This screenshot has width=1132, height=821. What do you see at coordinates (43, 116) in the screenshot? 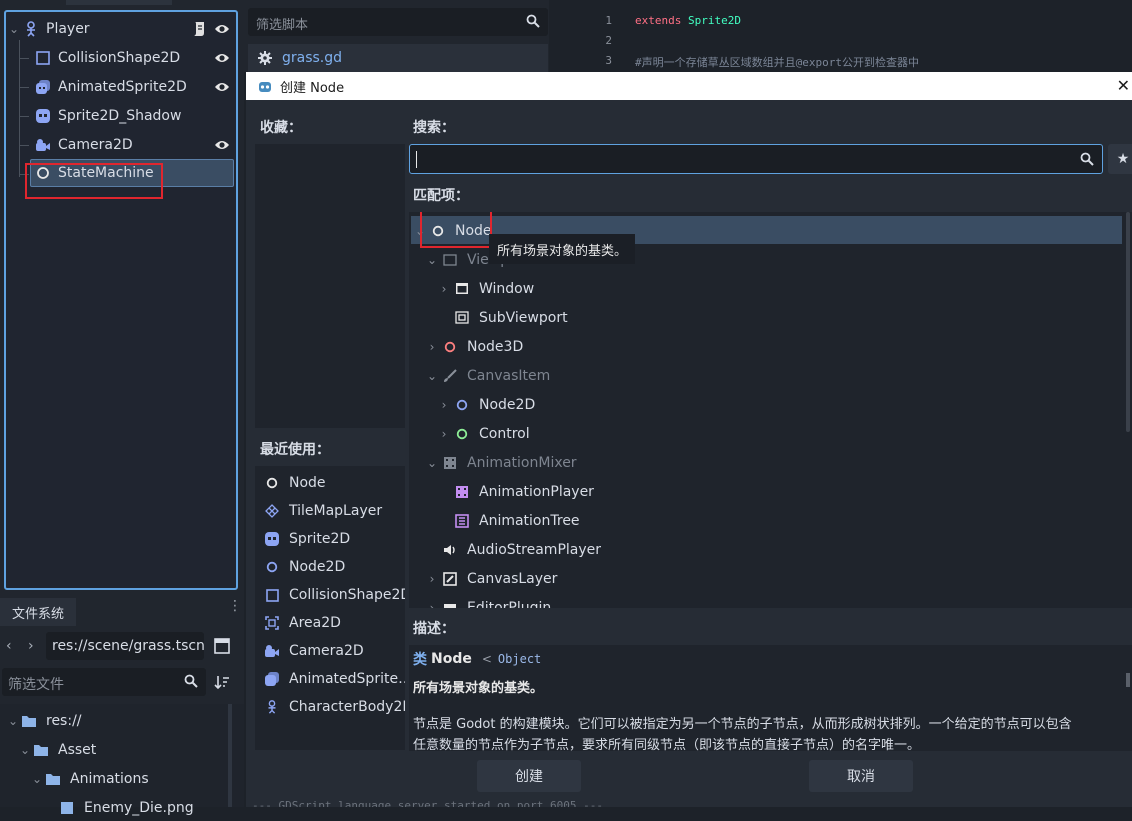
I see `sprite2d-icon` at bounding box center [43, 116].